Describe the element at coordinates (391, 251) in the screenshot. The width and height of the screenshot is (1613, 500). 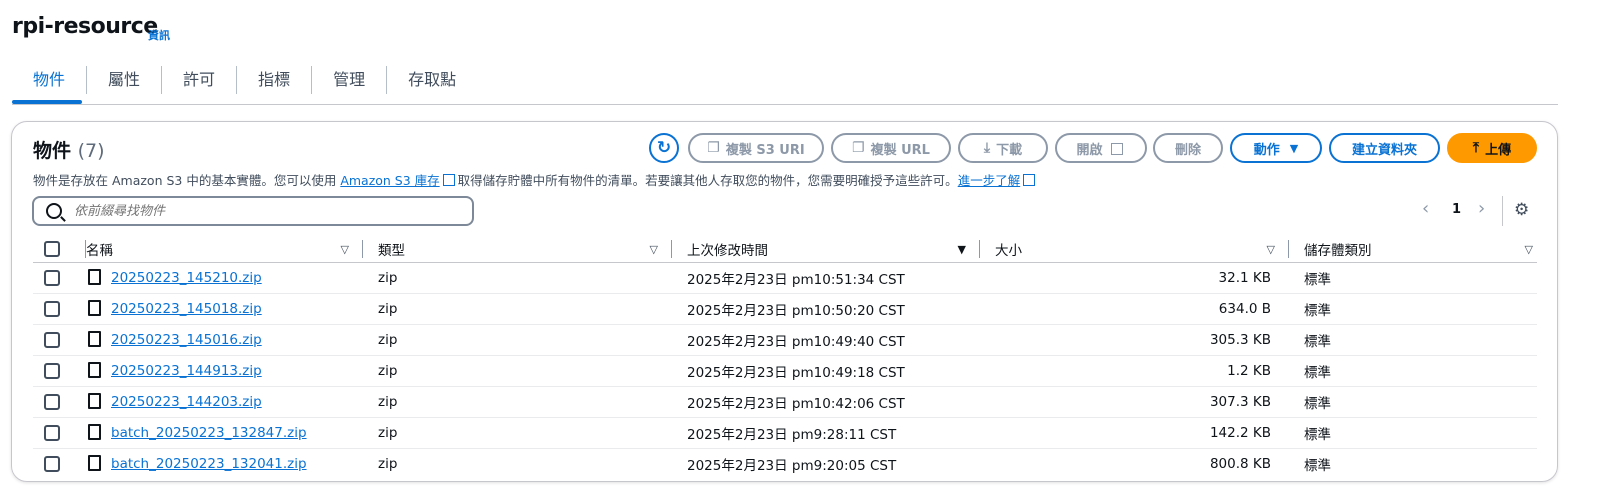
I see `type-column-label: 類型` at that location.